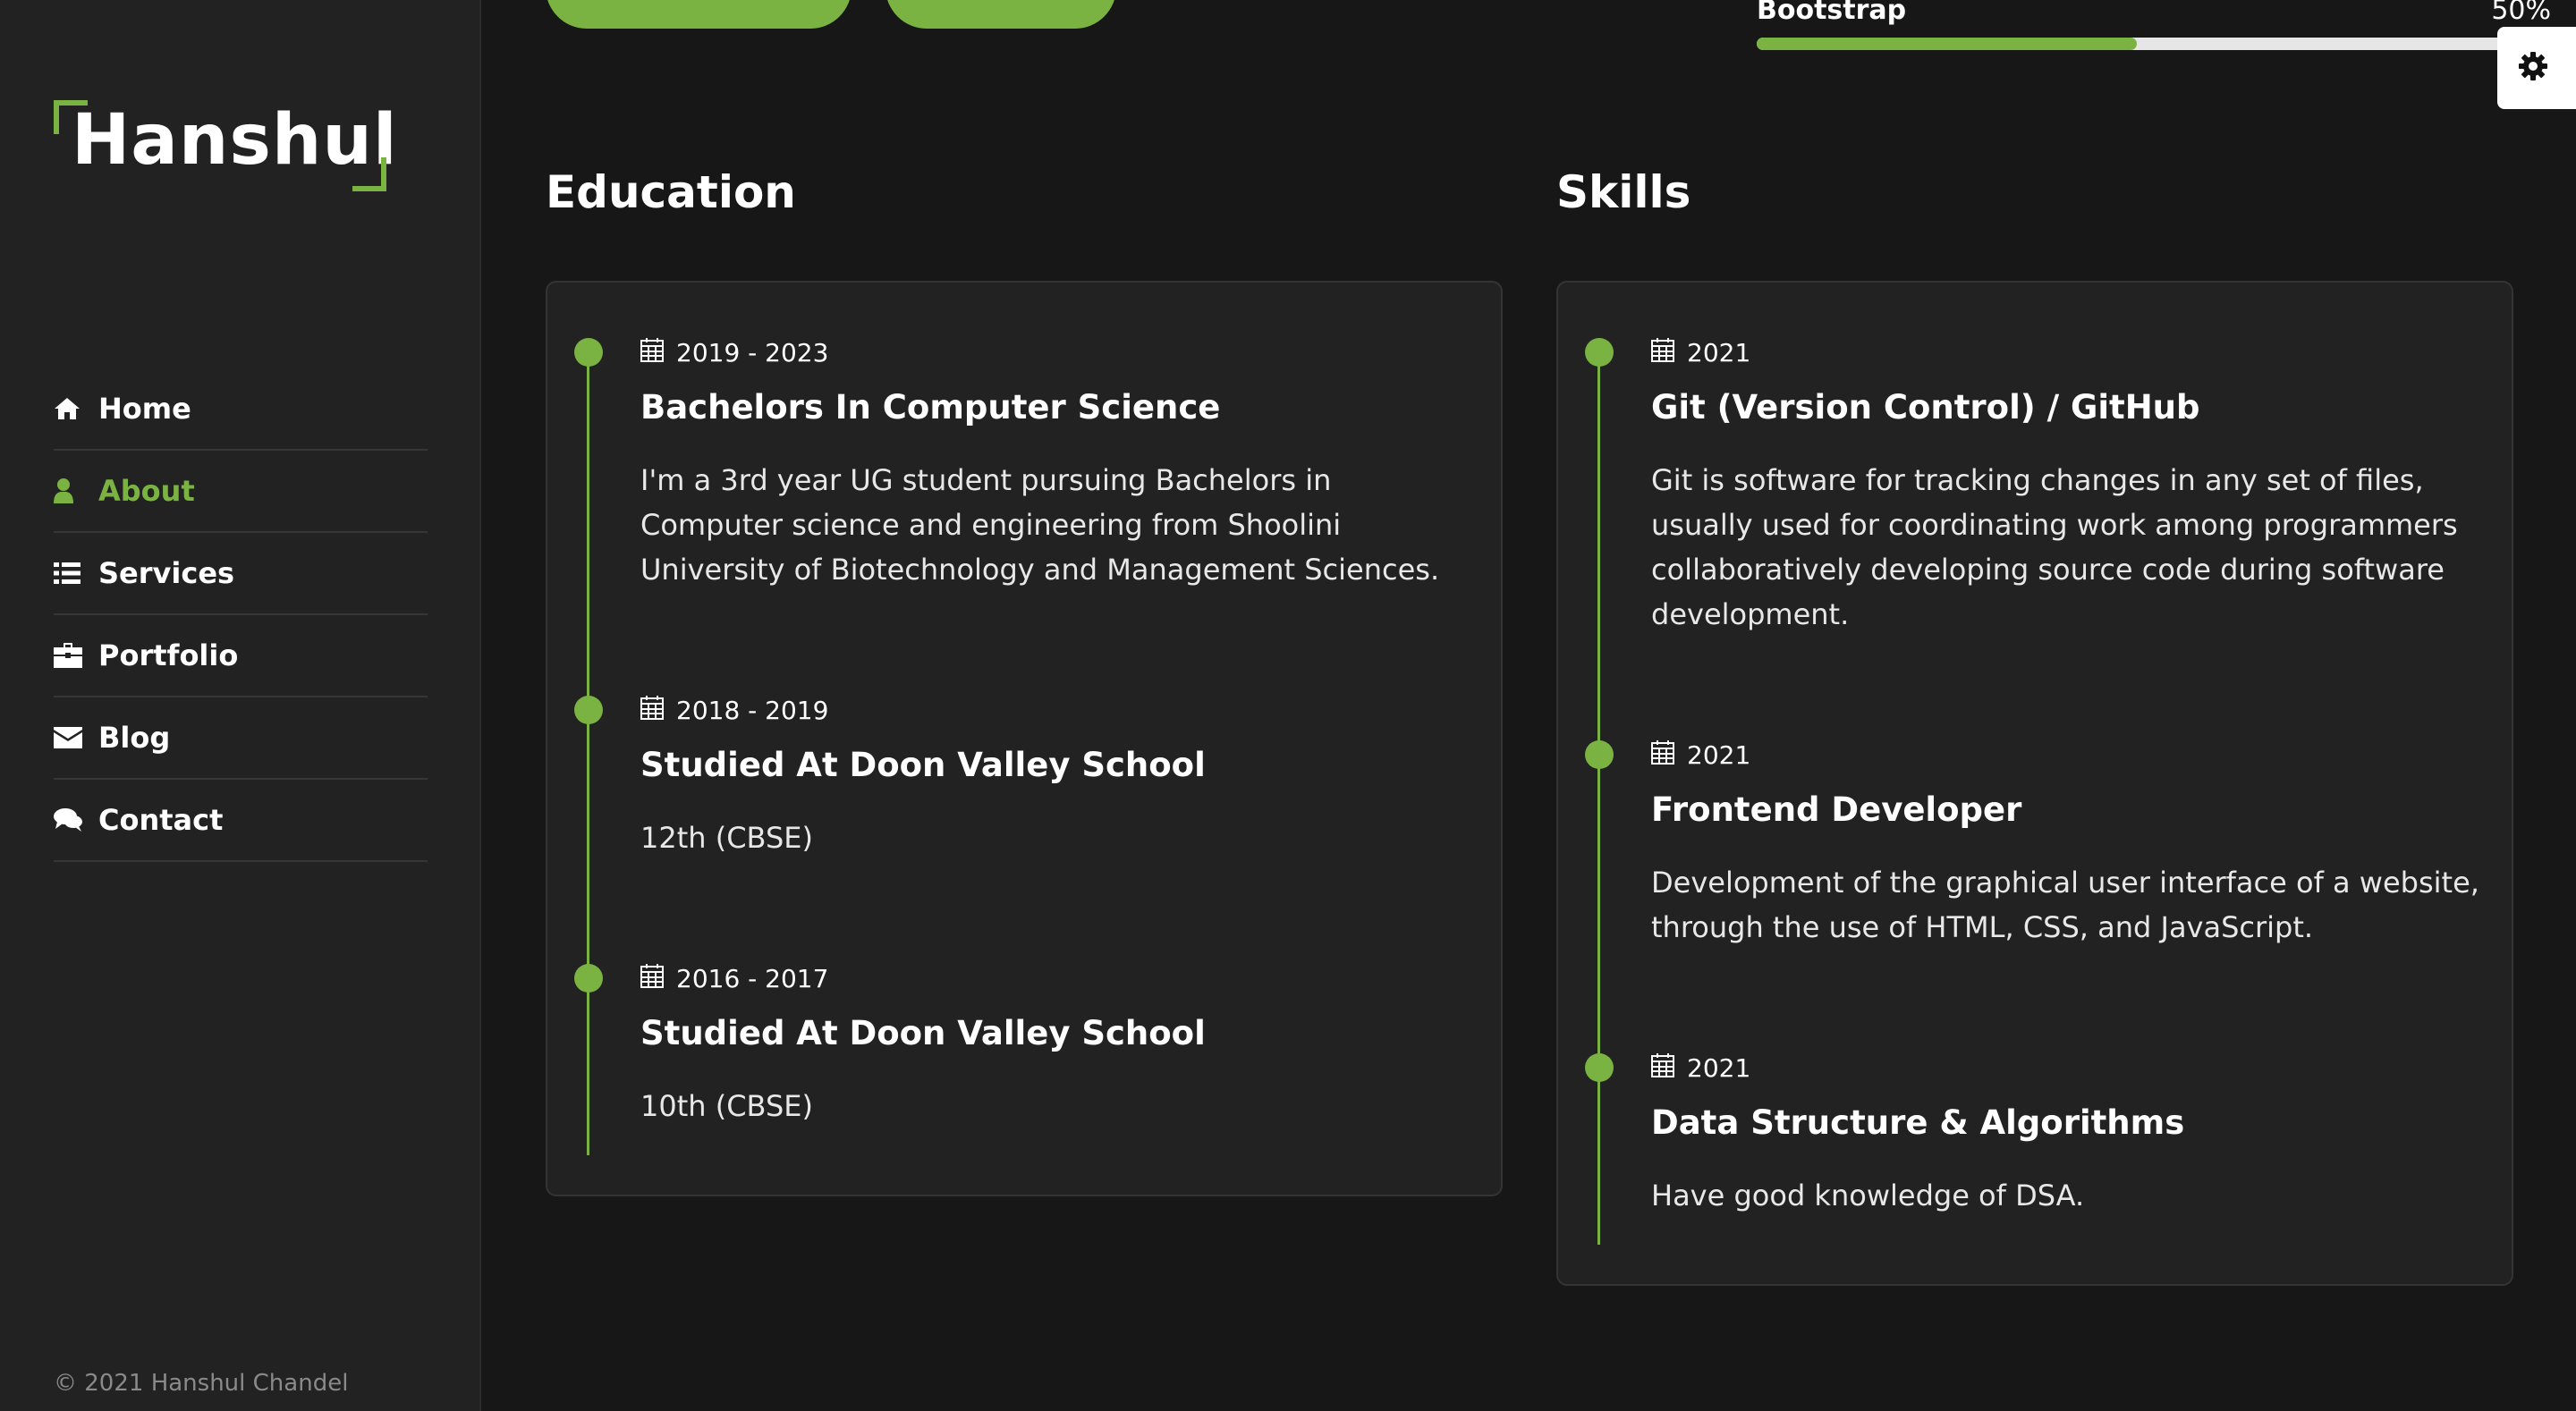 The image size is (2576, 1411). I want to click on nav-item-portfolio: Portfolio, so click(241, 656).